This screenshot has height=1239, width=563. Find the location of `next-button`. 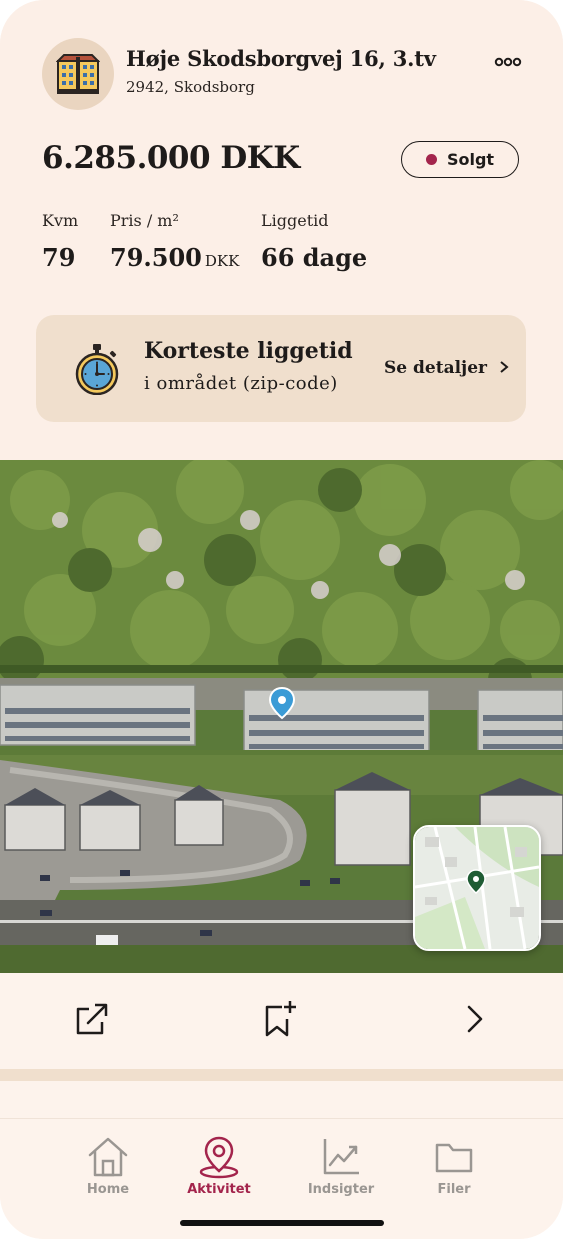

next-button is located at coordinates (476, 1019).